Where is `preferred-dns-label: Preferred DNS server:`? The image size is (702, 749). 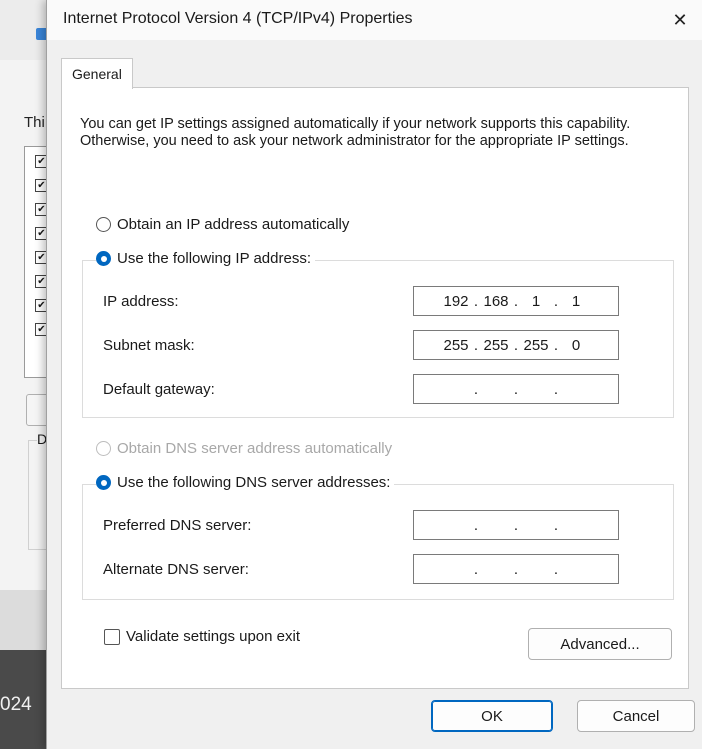
preferred-dns-label: Preferred DNS server: is located at coordinates (177, 525).